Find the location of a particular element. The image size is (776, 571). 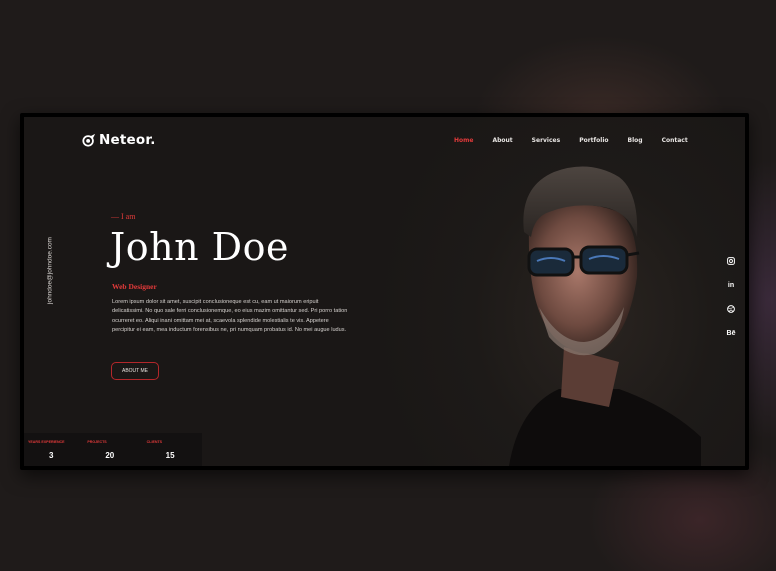

hero-role: Web Designer is located at coordinates (134, 286).